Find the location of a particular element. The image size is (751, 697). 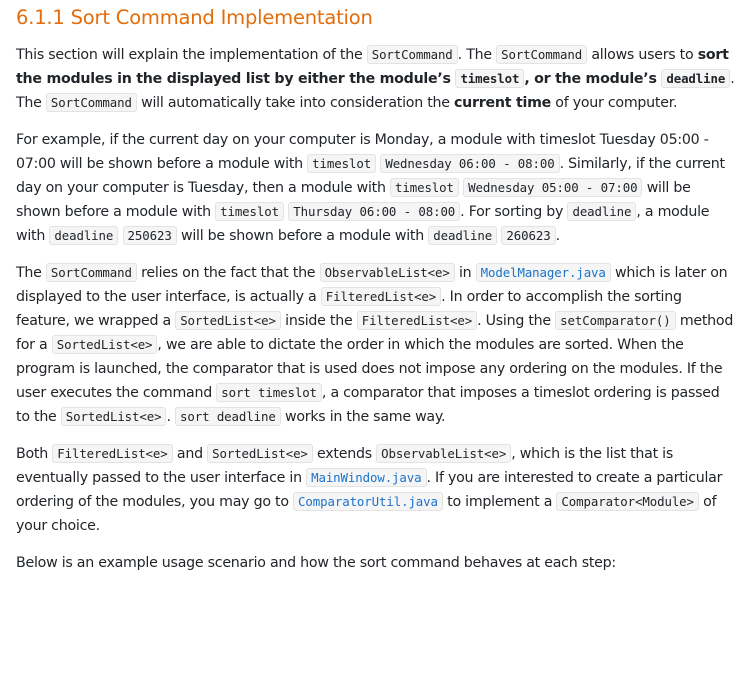

code-sort-deadline: sort deadline is located at coordinates (228, 416).